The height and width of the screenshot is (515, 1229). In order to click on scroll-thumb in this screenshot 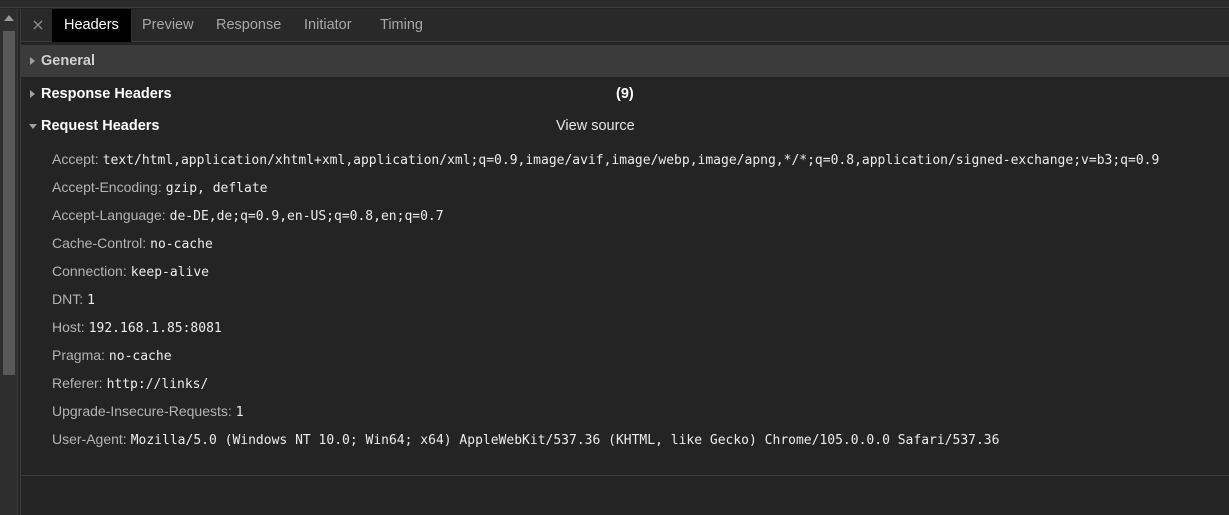, I will do `click(9, 203)`.